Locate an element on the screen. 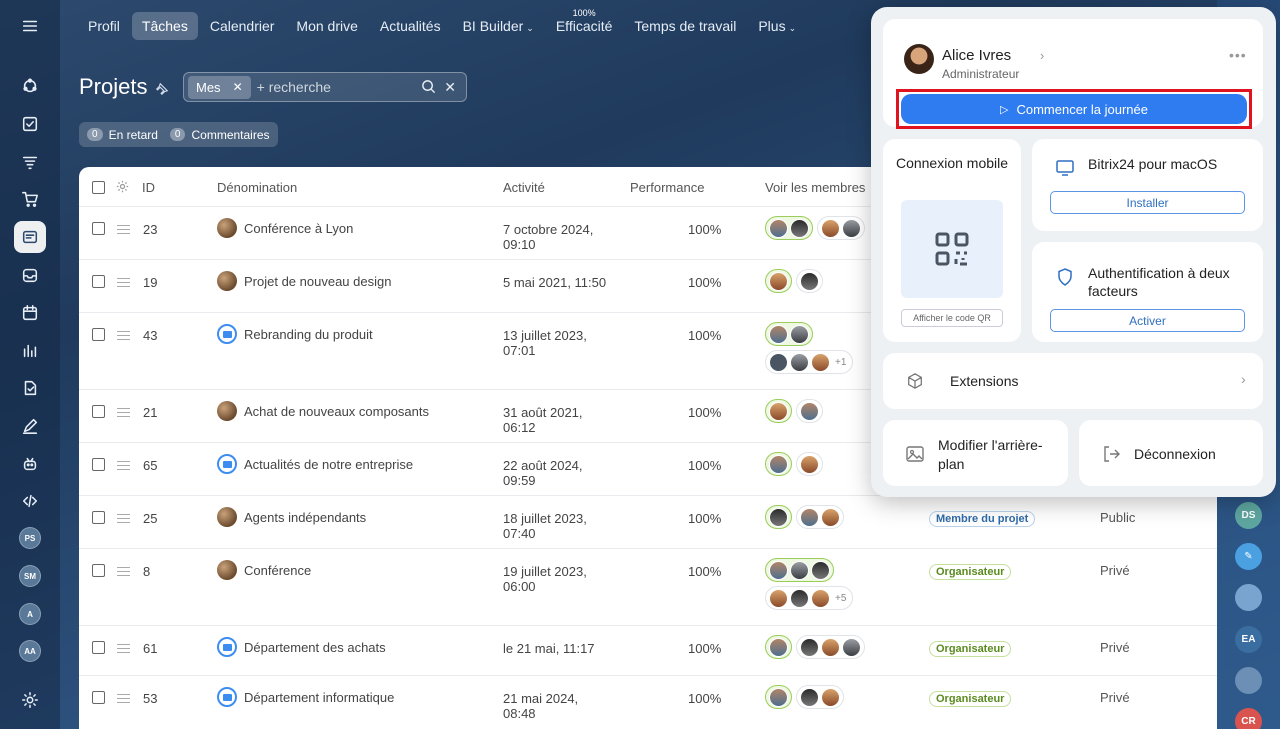 Image resolution: width=1280 pixels, height=729 pixels. search-icon is located at coordinates (428, 86).